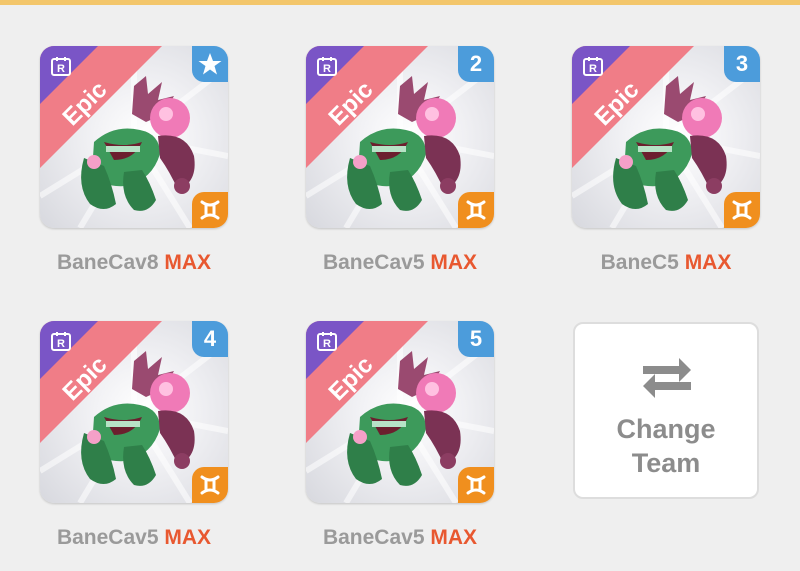 Image resolution: width=800 pixels, height=571 pixels. I want to click on monster-card: R Epic, so click(134, 137).